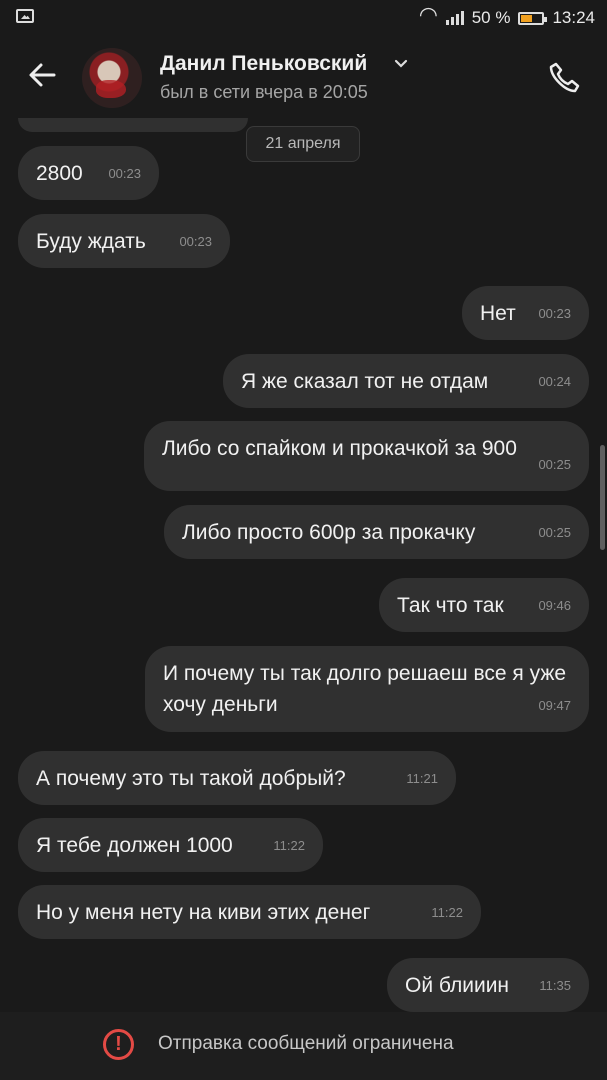 The width and height of the screenshot is (607, 1080). What do you see at coordinates (573, 17) in the screenshot?
I see `clock: 13:24` at bounding box center [573, 17].